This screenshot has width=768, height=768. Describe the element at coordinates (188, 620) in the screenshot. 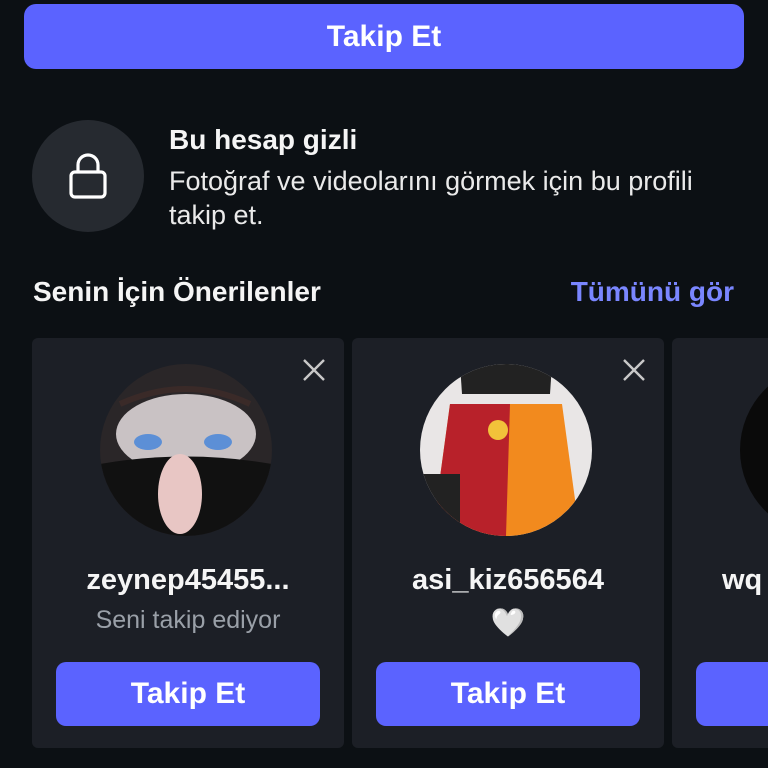

I see `card-subtitle: Seni takip ediyor` at that location.